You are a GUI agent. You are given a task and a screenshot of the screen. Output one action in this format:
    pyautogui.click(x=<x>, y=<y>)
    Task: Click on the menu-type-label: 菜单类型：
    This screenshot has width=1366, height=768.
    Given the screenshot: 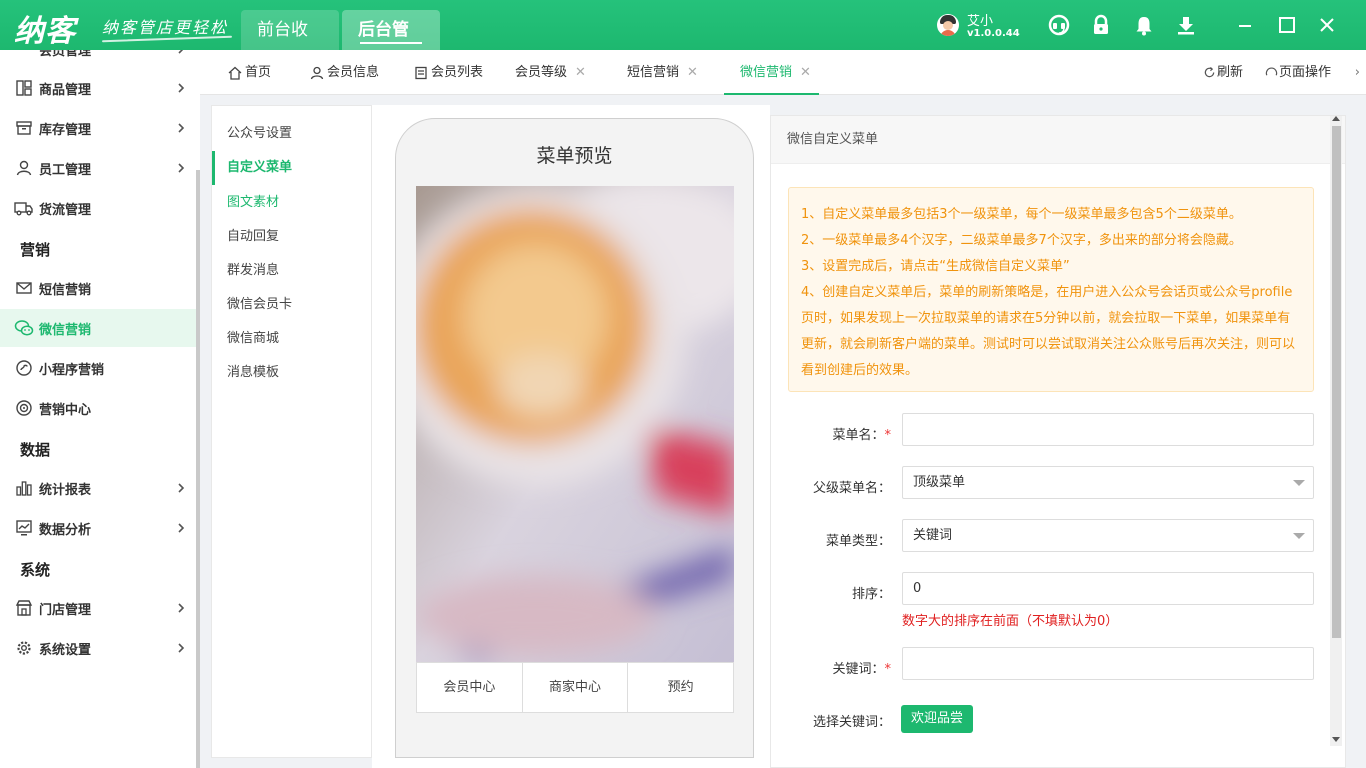 What is the action you would take?
    pyautogui.click(x=858, y=541)
    